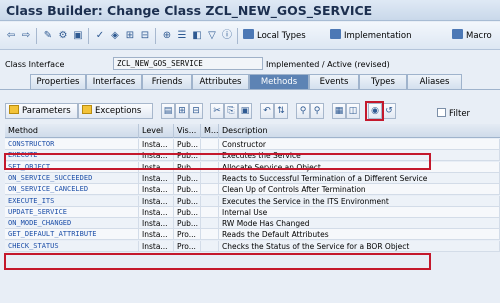 The width and height of the screenshot is (500, 303). I want to click on display-icon: ▤, so click(168, 111).